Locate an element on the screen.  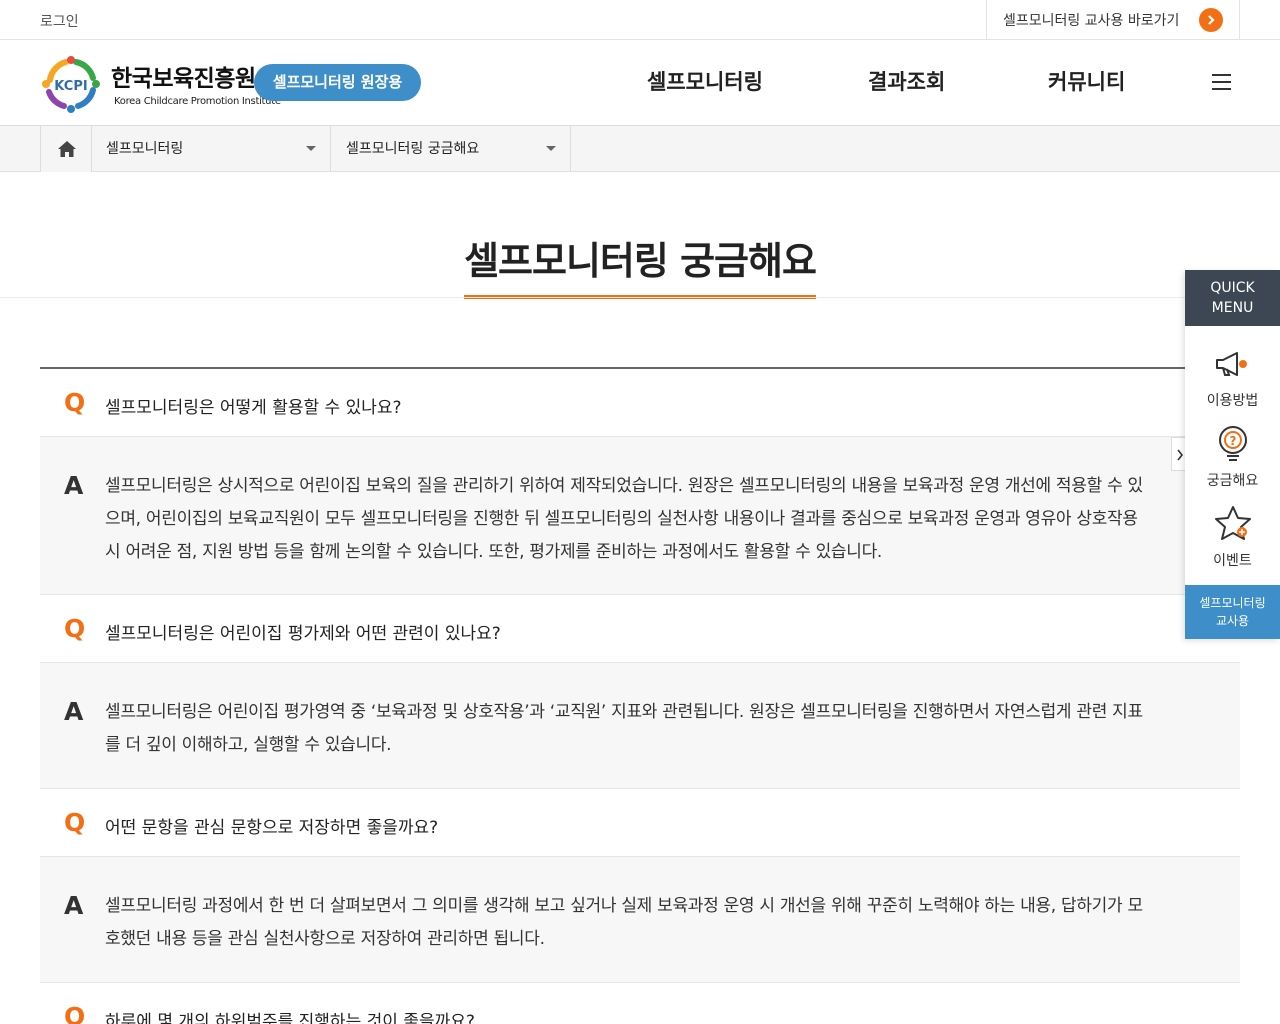
breadcrumb-level2-select: 셀프모니터링 궁금해요 is located at coordinates (451, 149).